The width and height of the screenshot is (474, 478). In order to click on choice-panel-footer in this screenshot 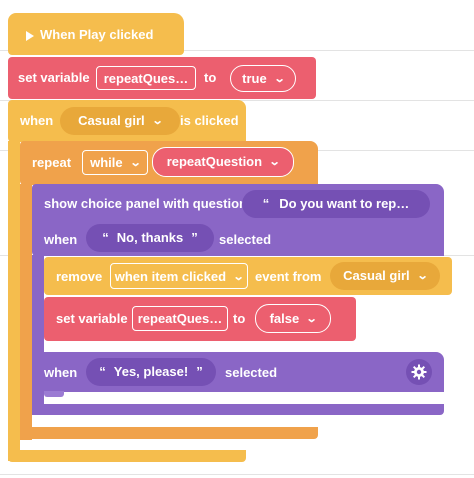, I will do `click(238, 409)`.